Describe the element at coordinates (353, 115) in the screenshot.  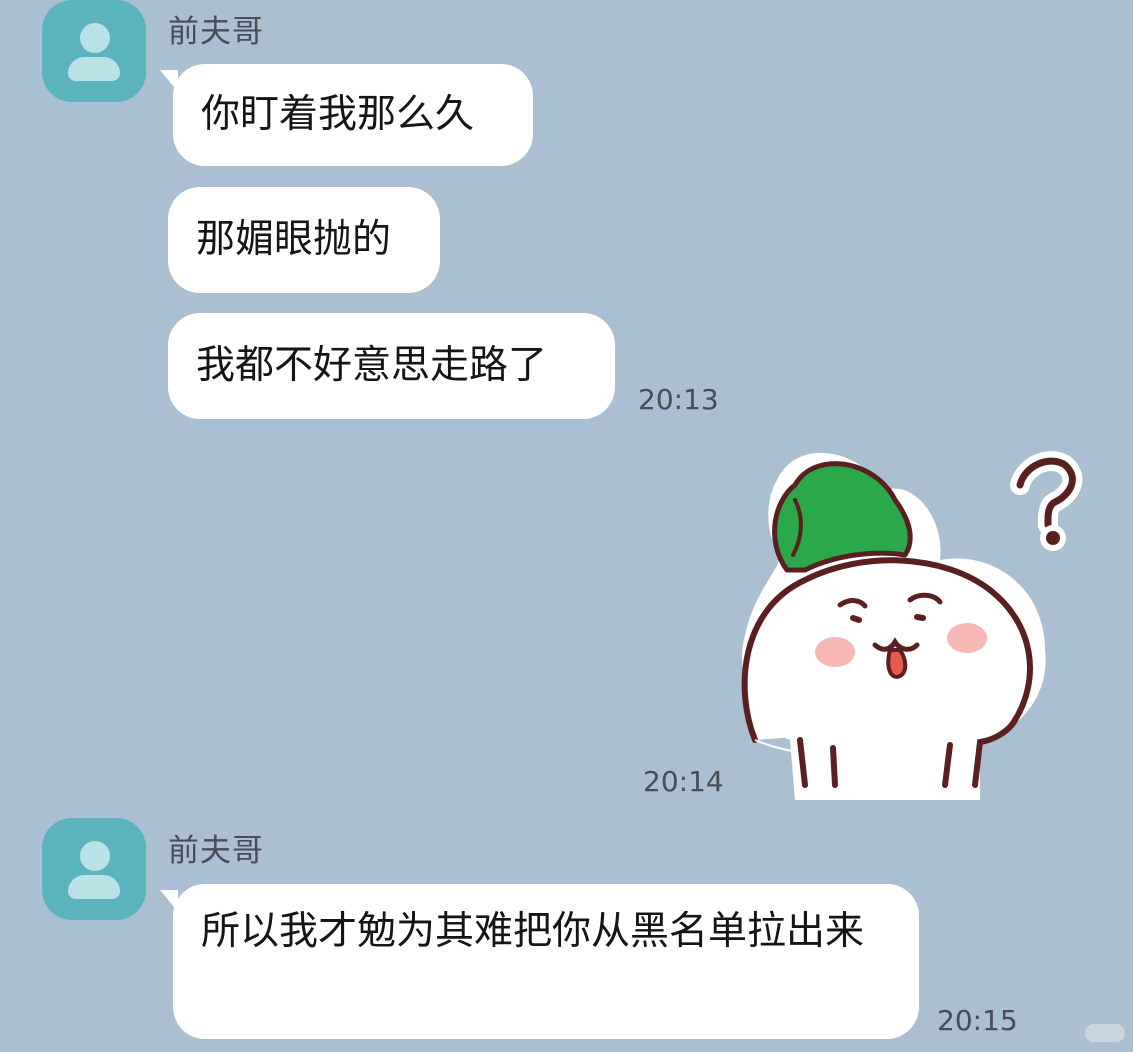
I see `message-bubble: 你盯着我那么久` at that location.